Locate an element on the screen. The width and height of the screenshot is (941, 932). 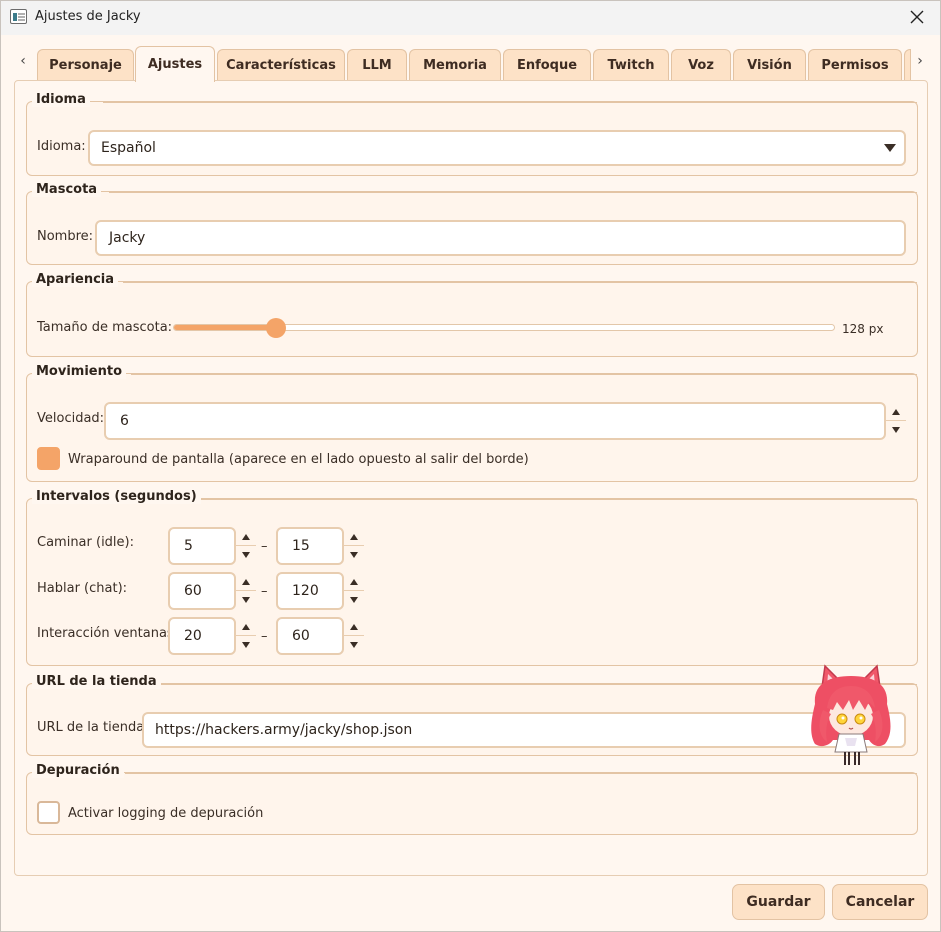
debug-logging-checkbox is located at coordinates (48, 812).